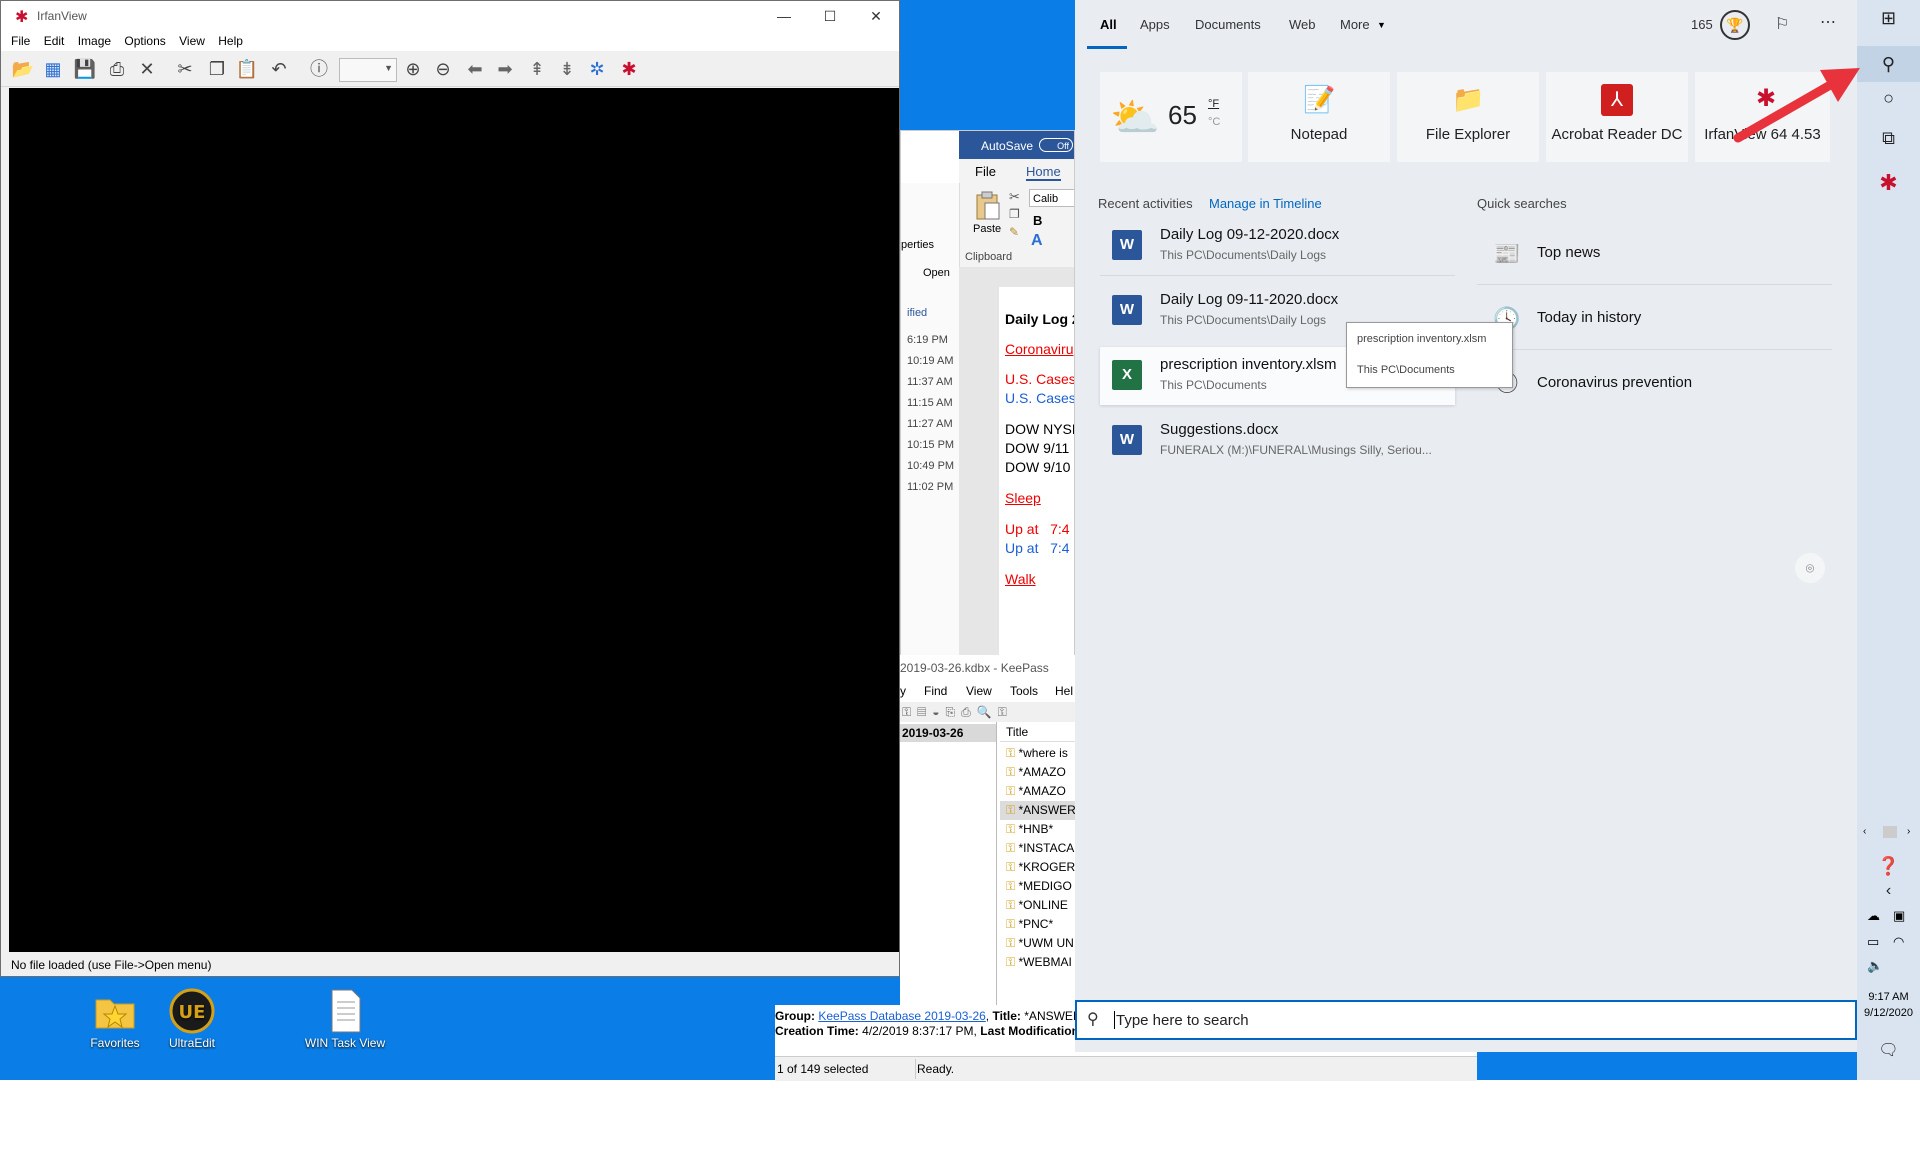 The width and height of the screenshot is (1920, 1151). What do you see at coordinates (1898, 942) in the screenshot?
I see `wifi-icon: ◠` at bounding box center [1898, 942].